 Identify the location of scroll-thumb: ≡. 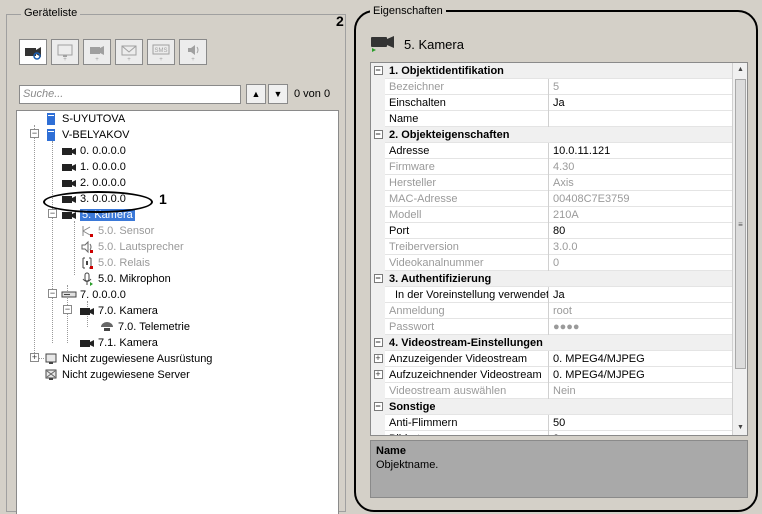
(740, 224).